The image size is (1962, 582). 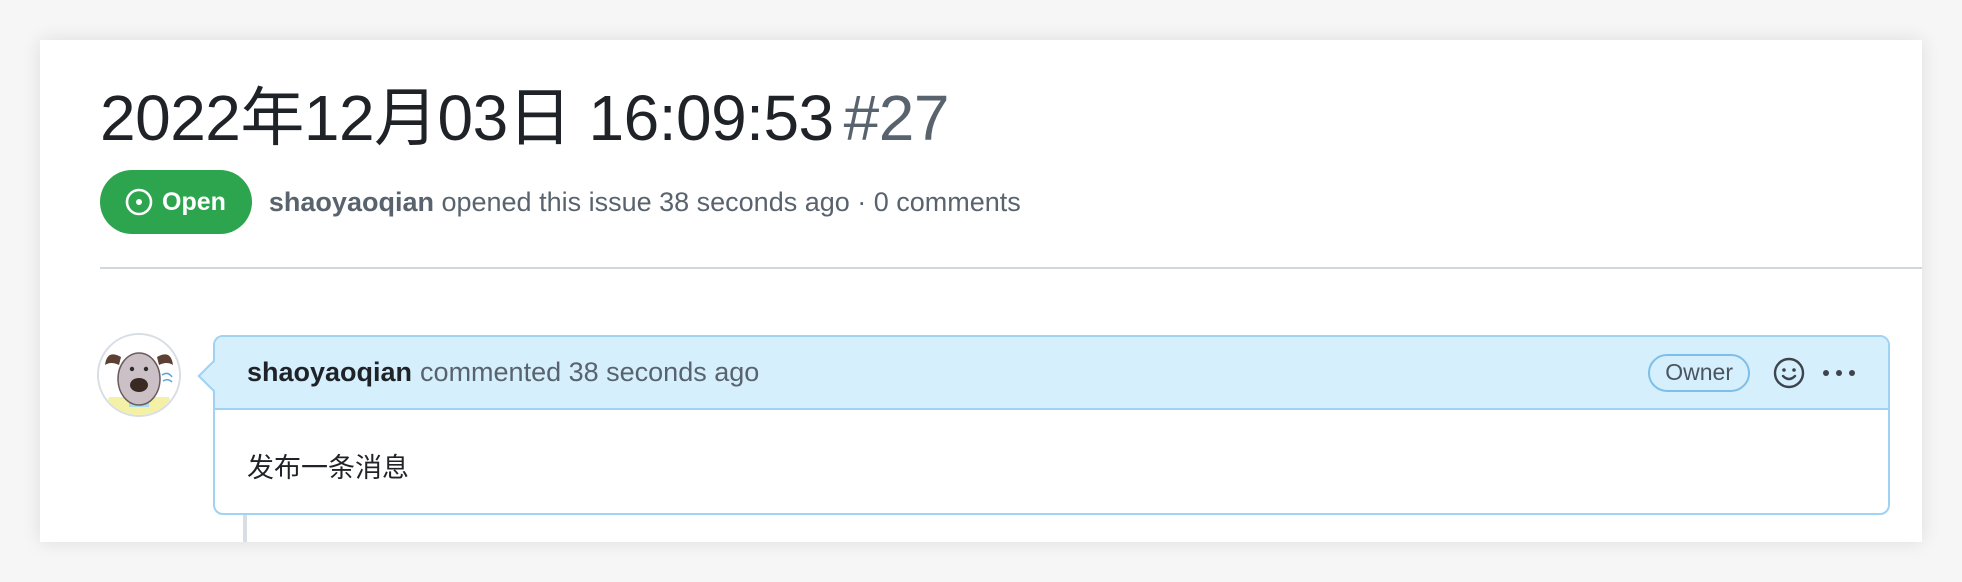 I want to click on dog-avatar-icon, so click(x=139, y=375).